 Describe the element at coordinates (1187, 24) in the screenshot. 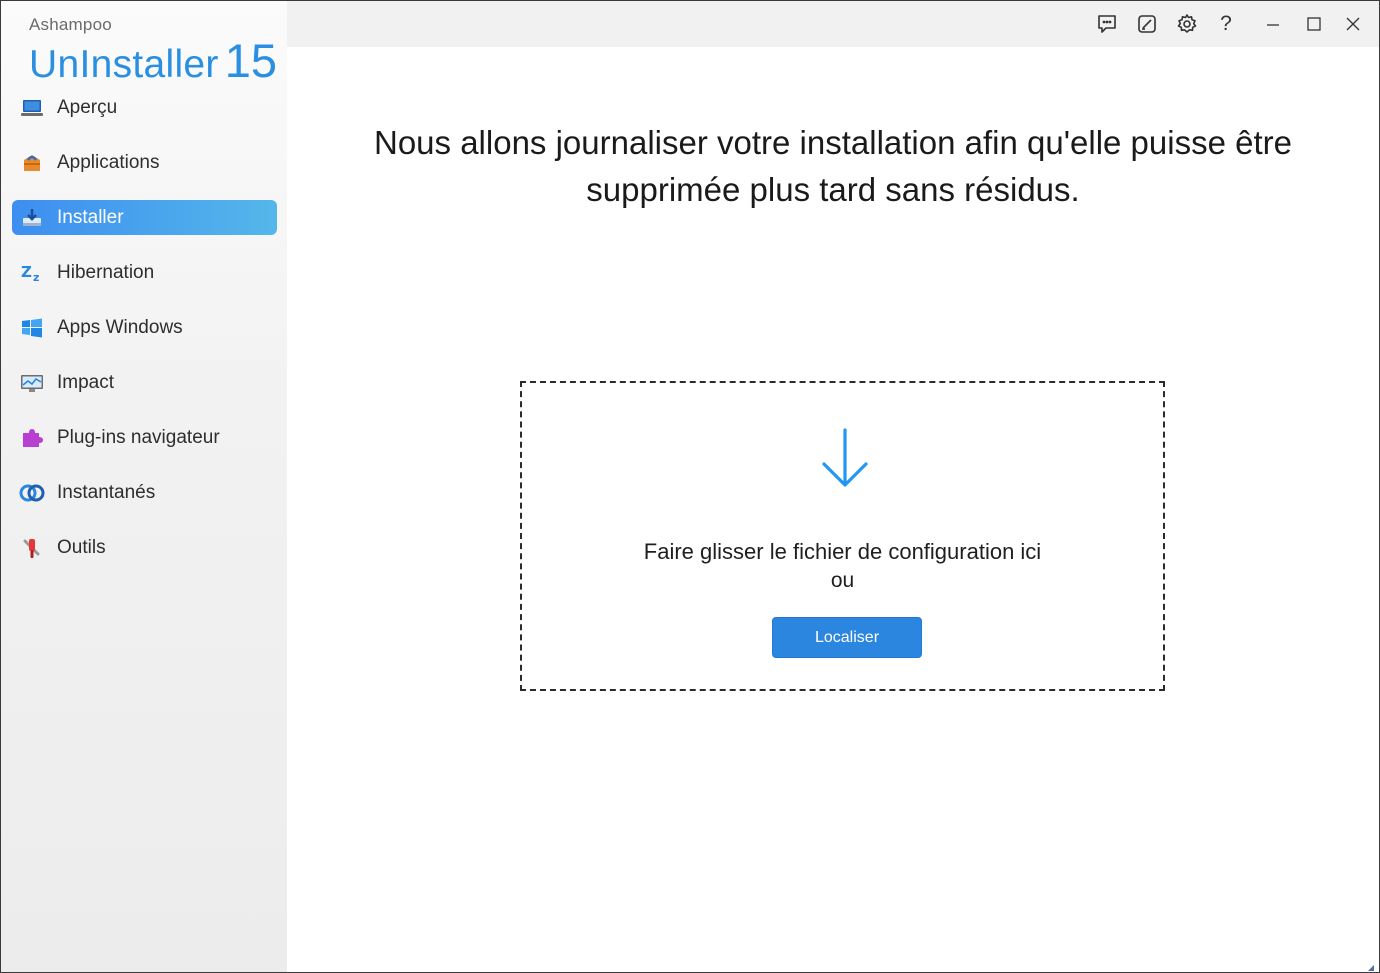

I see `settings-gear-icon` at that location.